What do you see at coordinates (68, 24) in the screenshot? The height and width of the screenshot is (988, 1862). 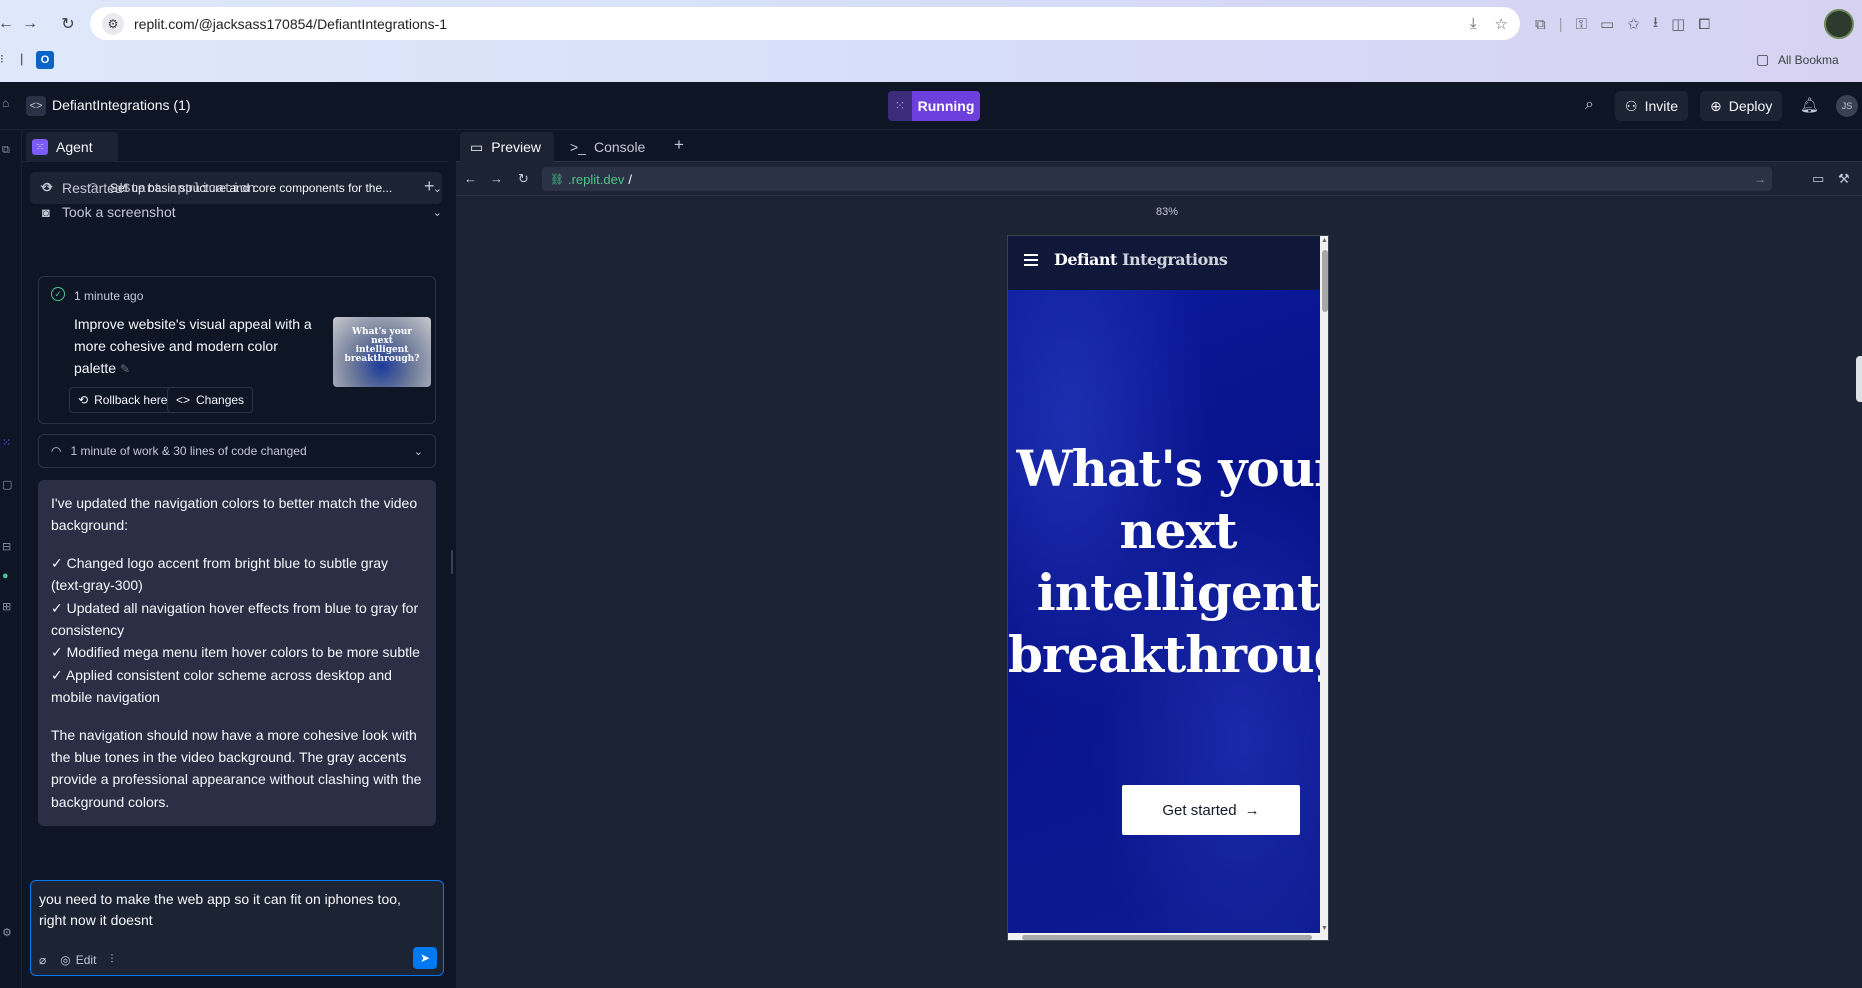 I see `reload-icon: ↻` at bounding box center [68, 24].